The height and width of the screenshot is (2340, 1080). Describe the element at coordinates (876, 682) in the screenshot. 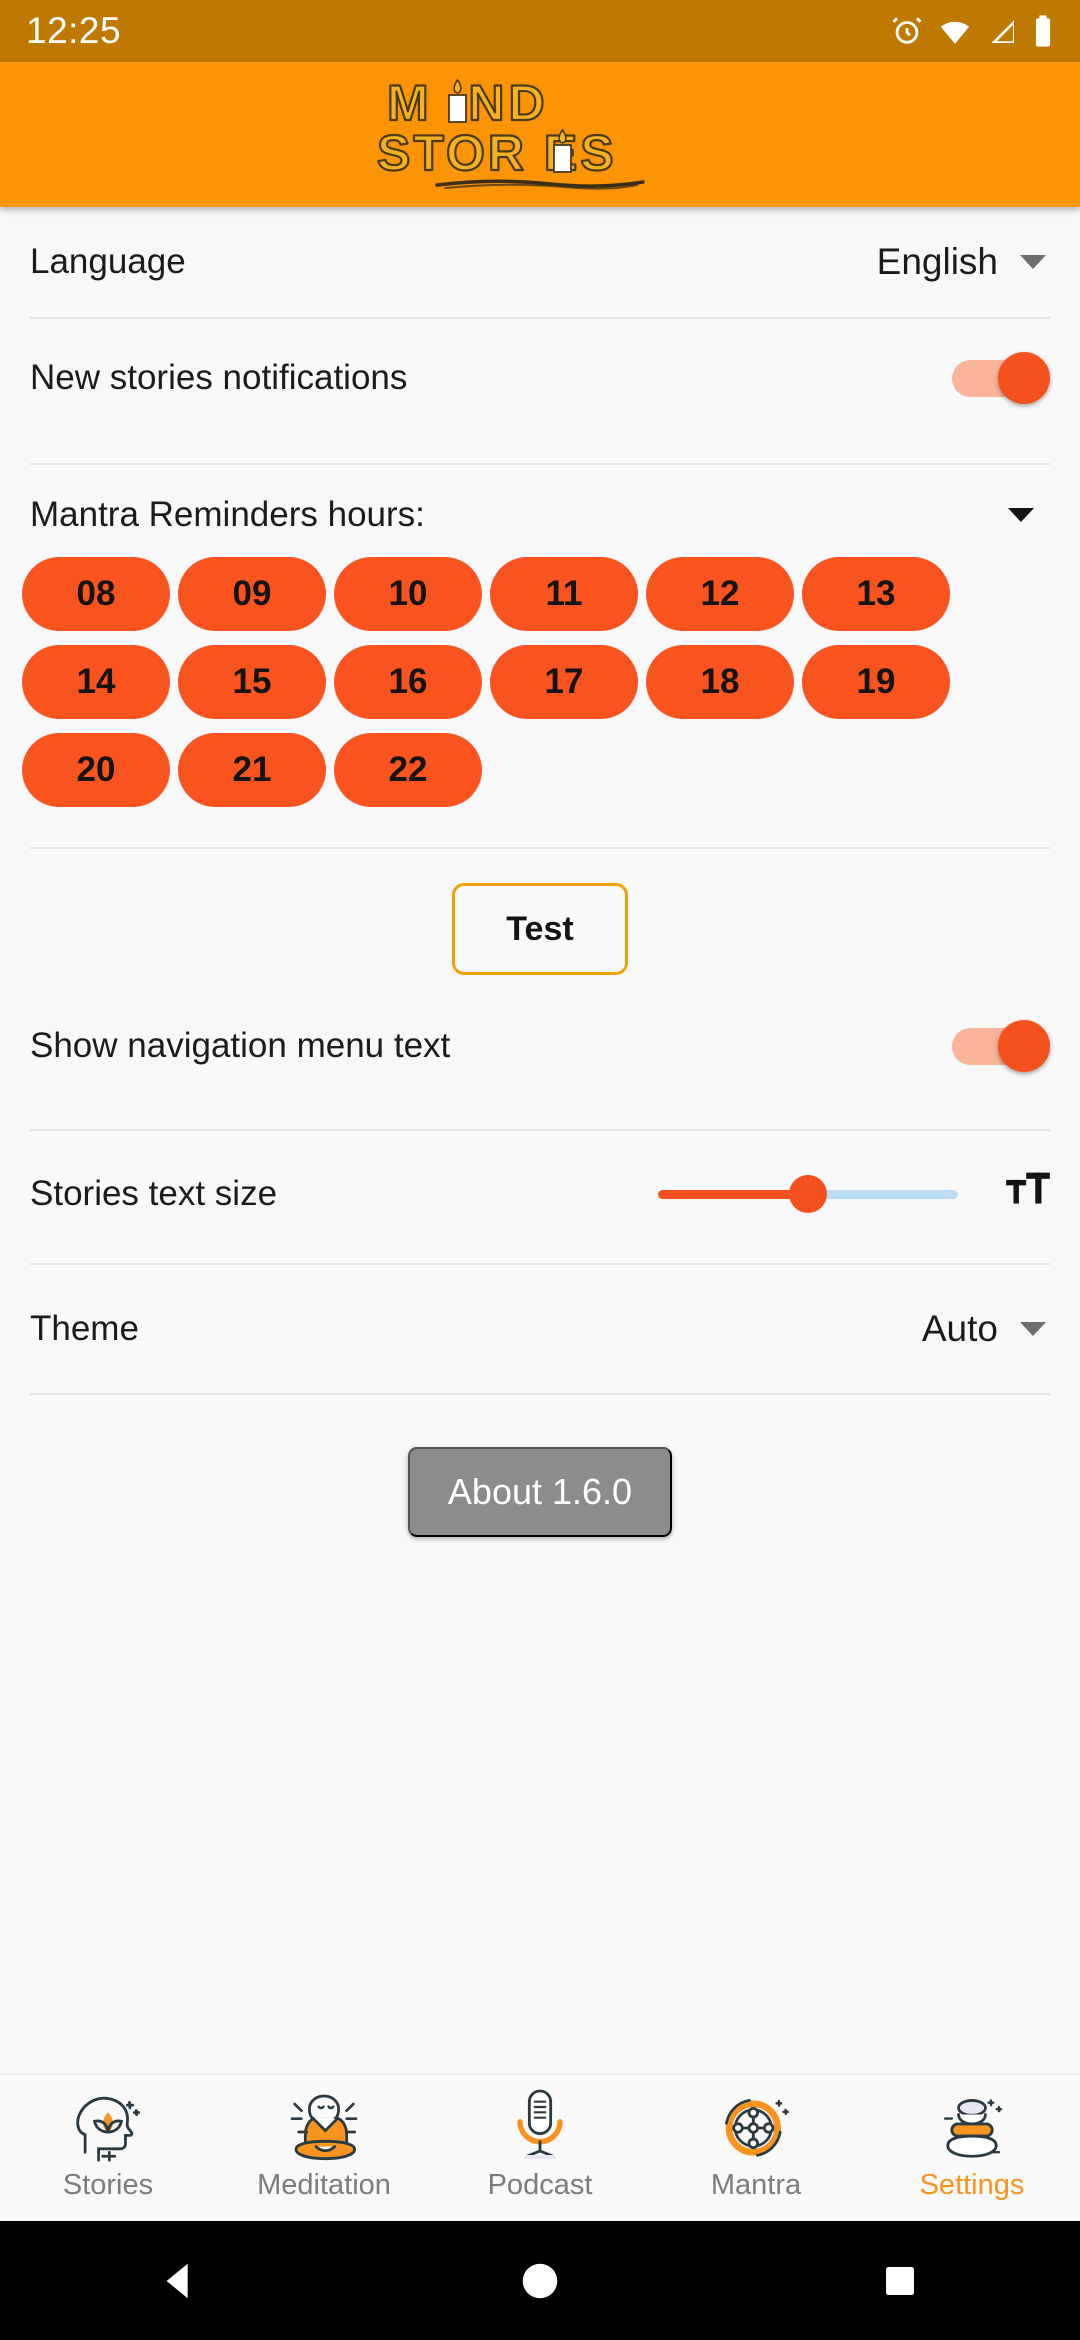

I see `hour-chip: 19` at that location.